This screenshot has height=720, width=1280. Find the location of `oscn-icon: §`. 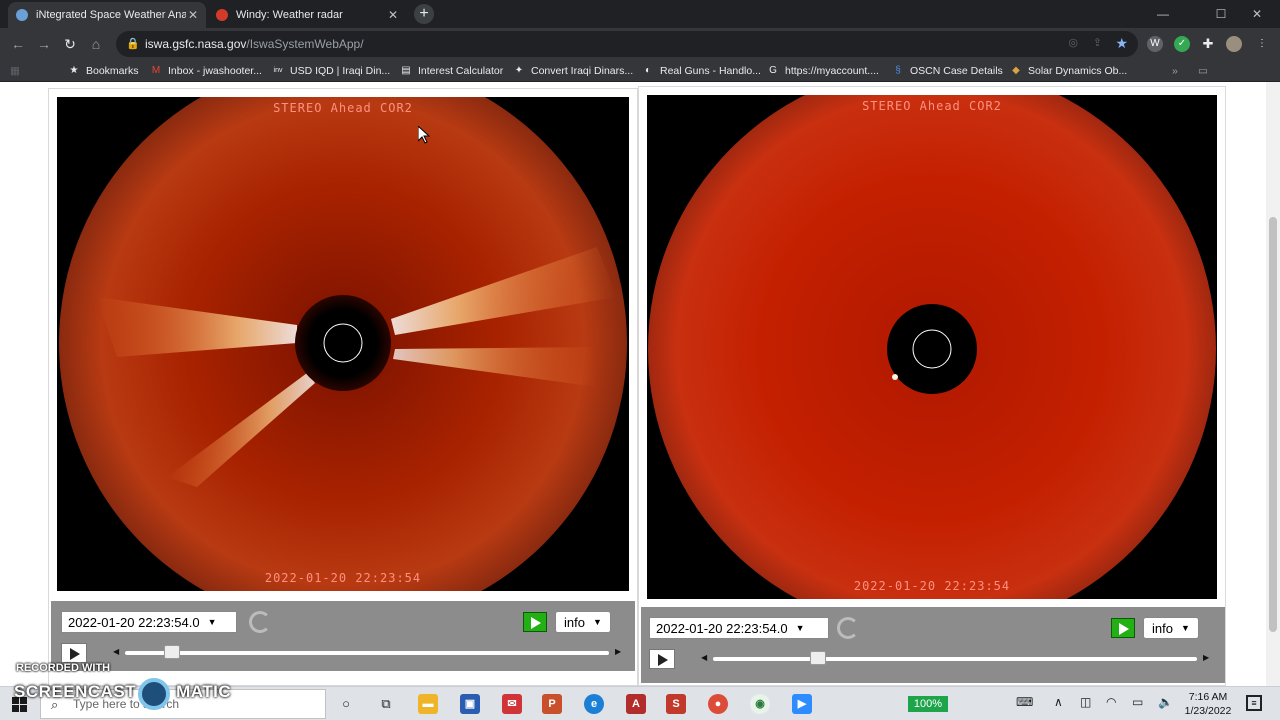

oscn-icon: § is located at coordinates (898, 70).